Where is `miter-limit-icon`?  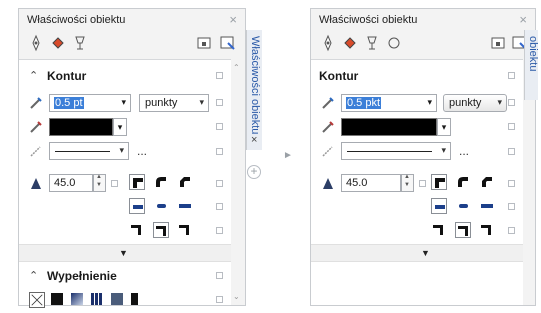
miter-limit-icon is located at coordinates (328, 183).